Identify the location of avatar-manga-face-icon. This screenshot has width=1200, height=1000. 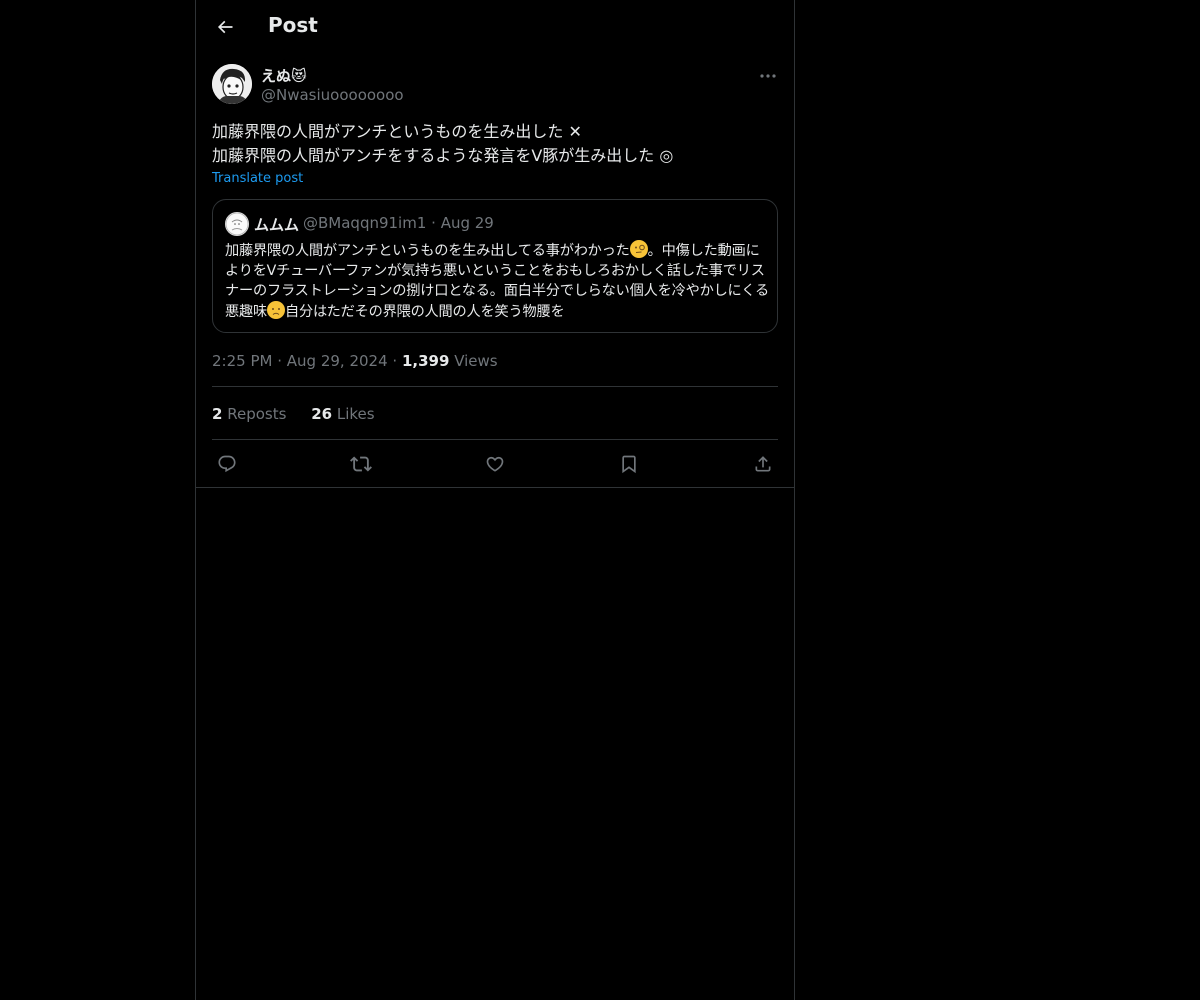
(232, 84).